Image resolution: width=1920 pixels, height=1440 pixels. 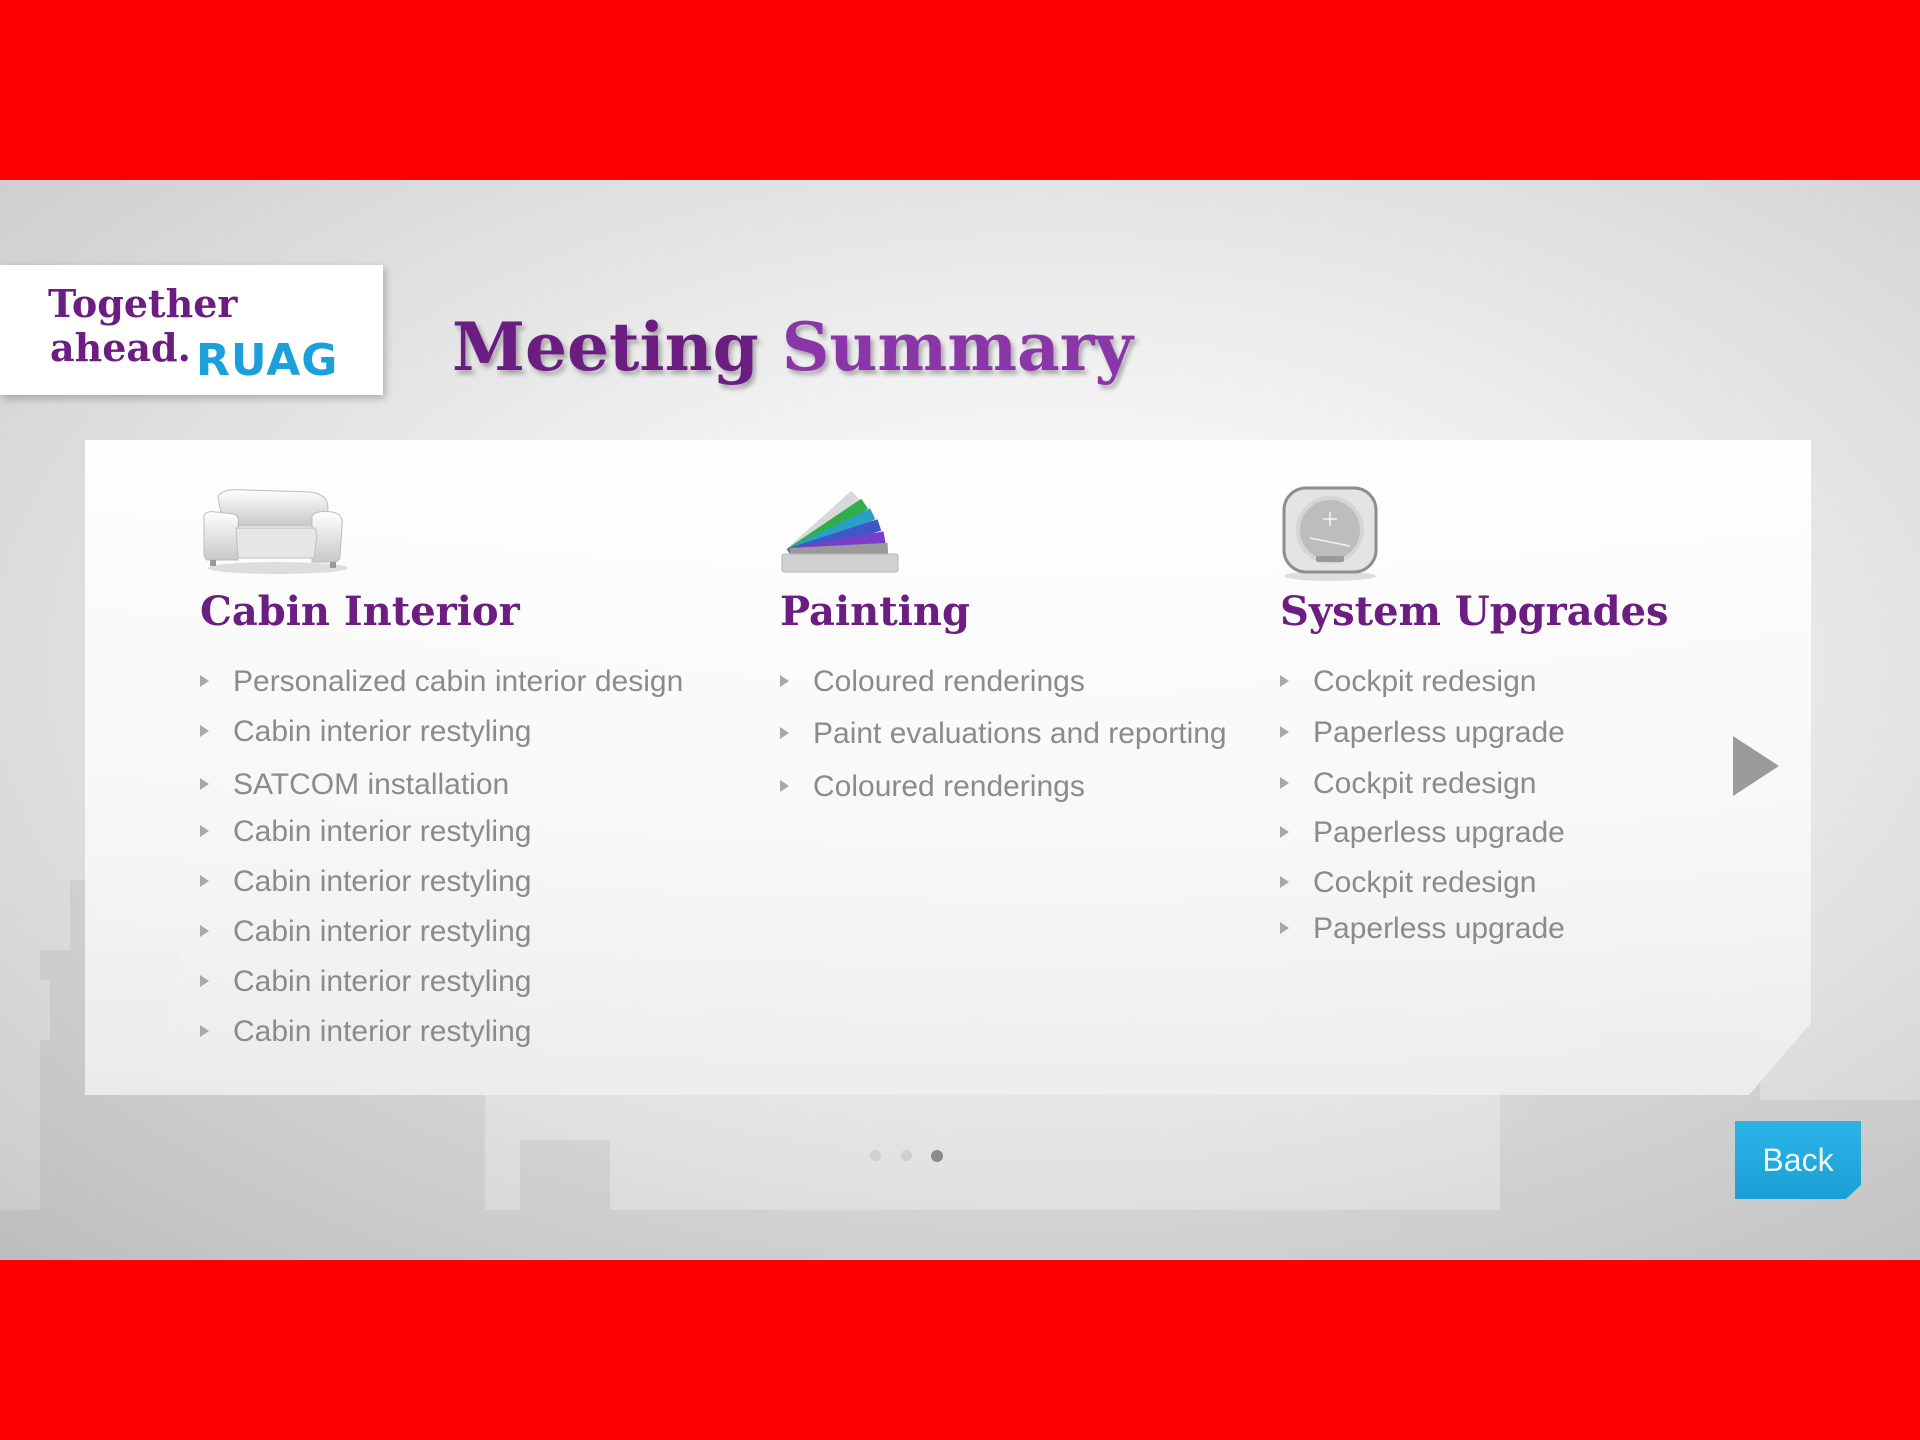 I want to click on page-title: Meeting Summary, so click(x=792, y=347).